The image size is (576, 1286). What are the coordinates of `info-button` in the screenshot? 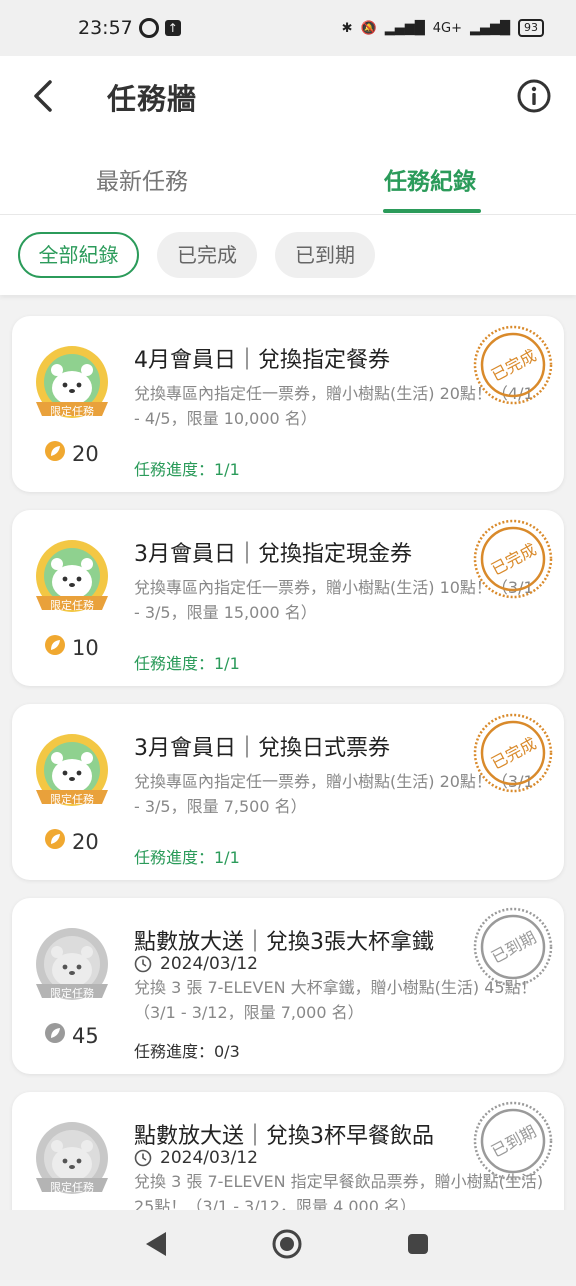 It's located at (534, 96).